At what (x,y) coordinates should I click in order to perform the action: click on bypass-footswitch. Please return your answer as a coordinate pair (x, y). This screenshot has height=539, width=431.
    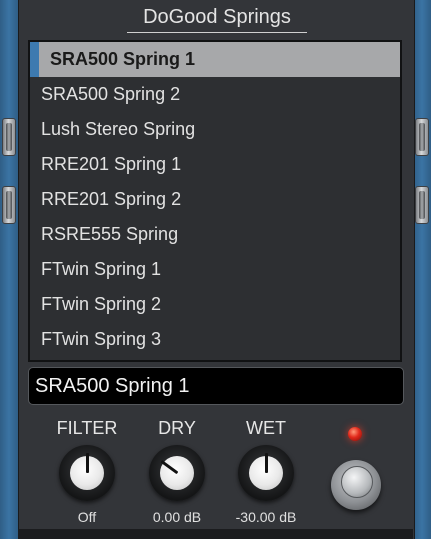
    Looking at the image, I should click on (356, 482).